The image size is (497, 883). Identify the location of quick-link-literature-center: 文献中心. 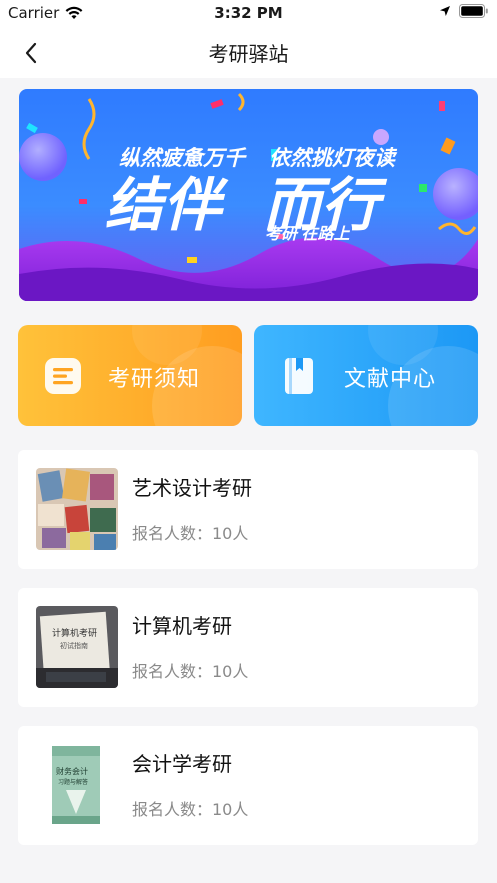
(366, 375).